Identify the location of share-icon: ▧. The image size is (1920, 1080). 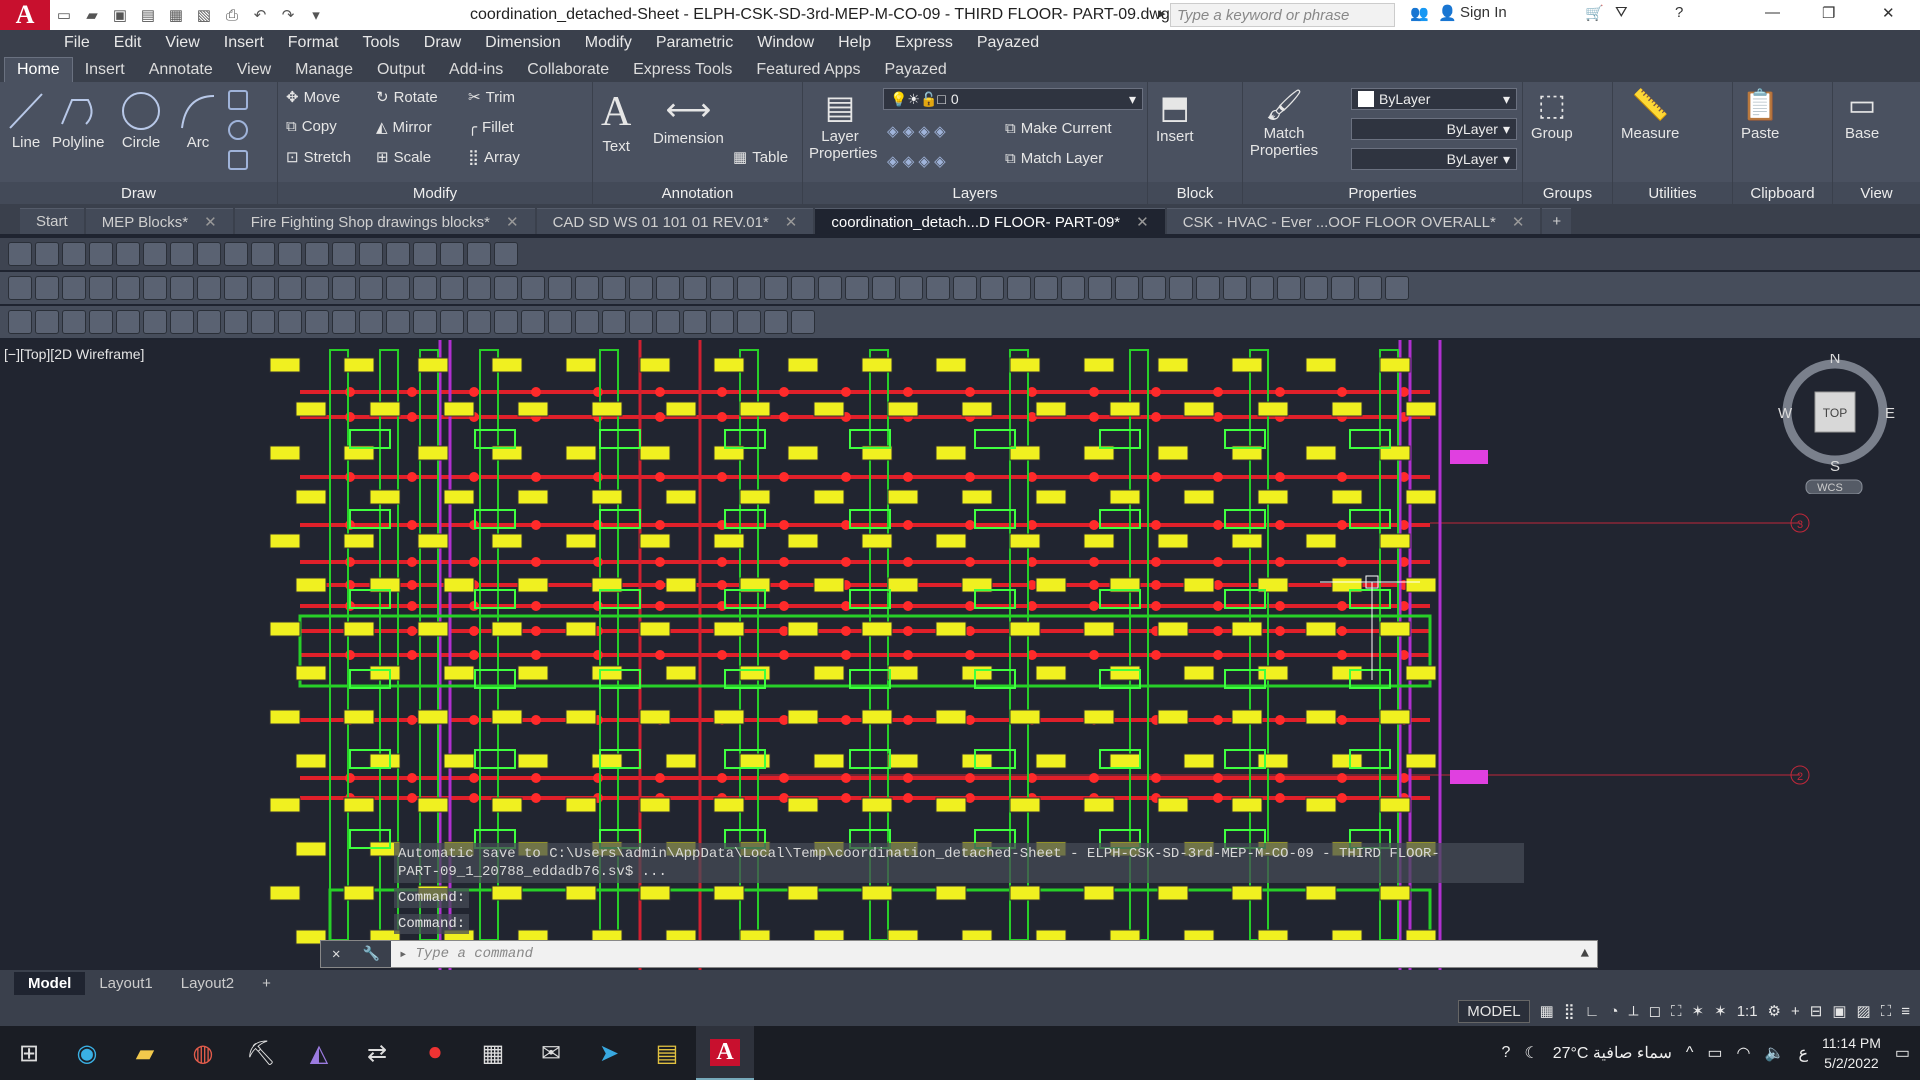
(204, 15).